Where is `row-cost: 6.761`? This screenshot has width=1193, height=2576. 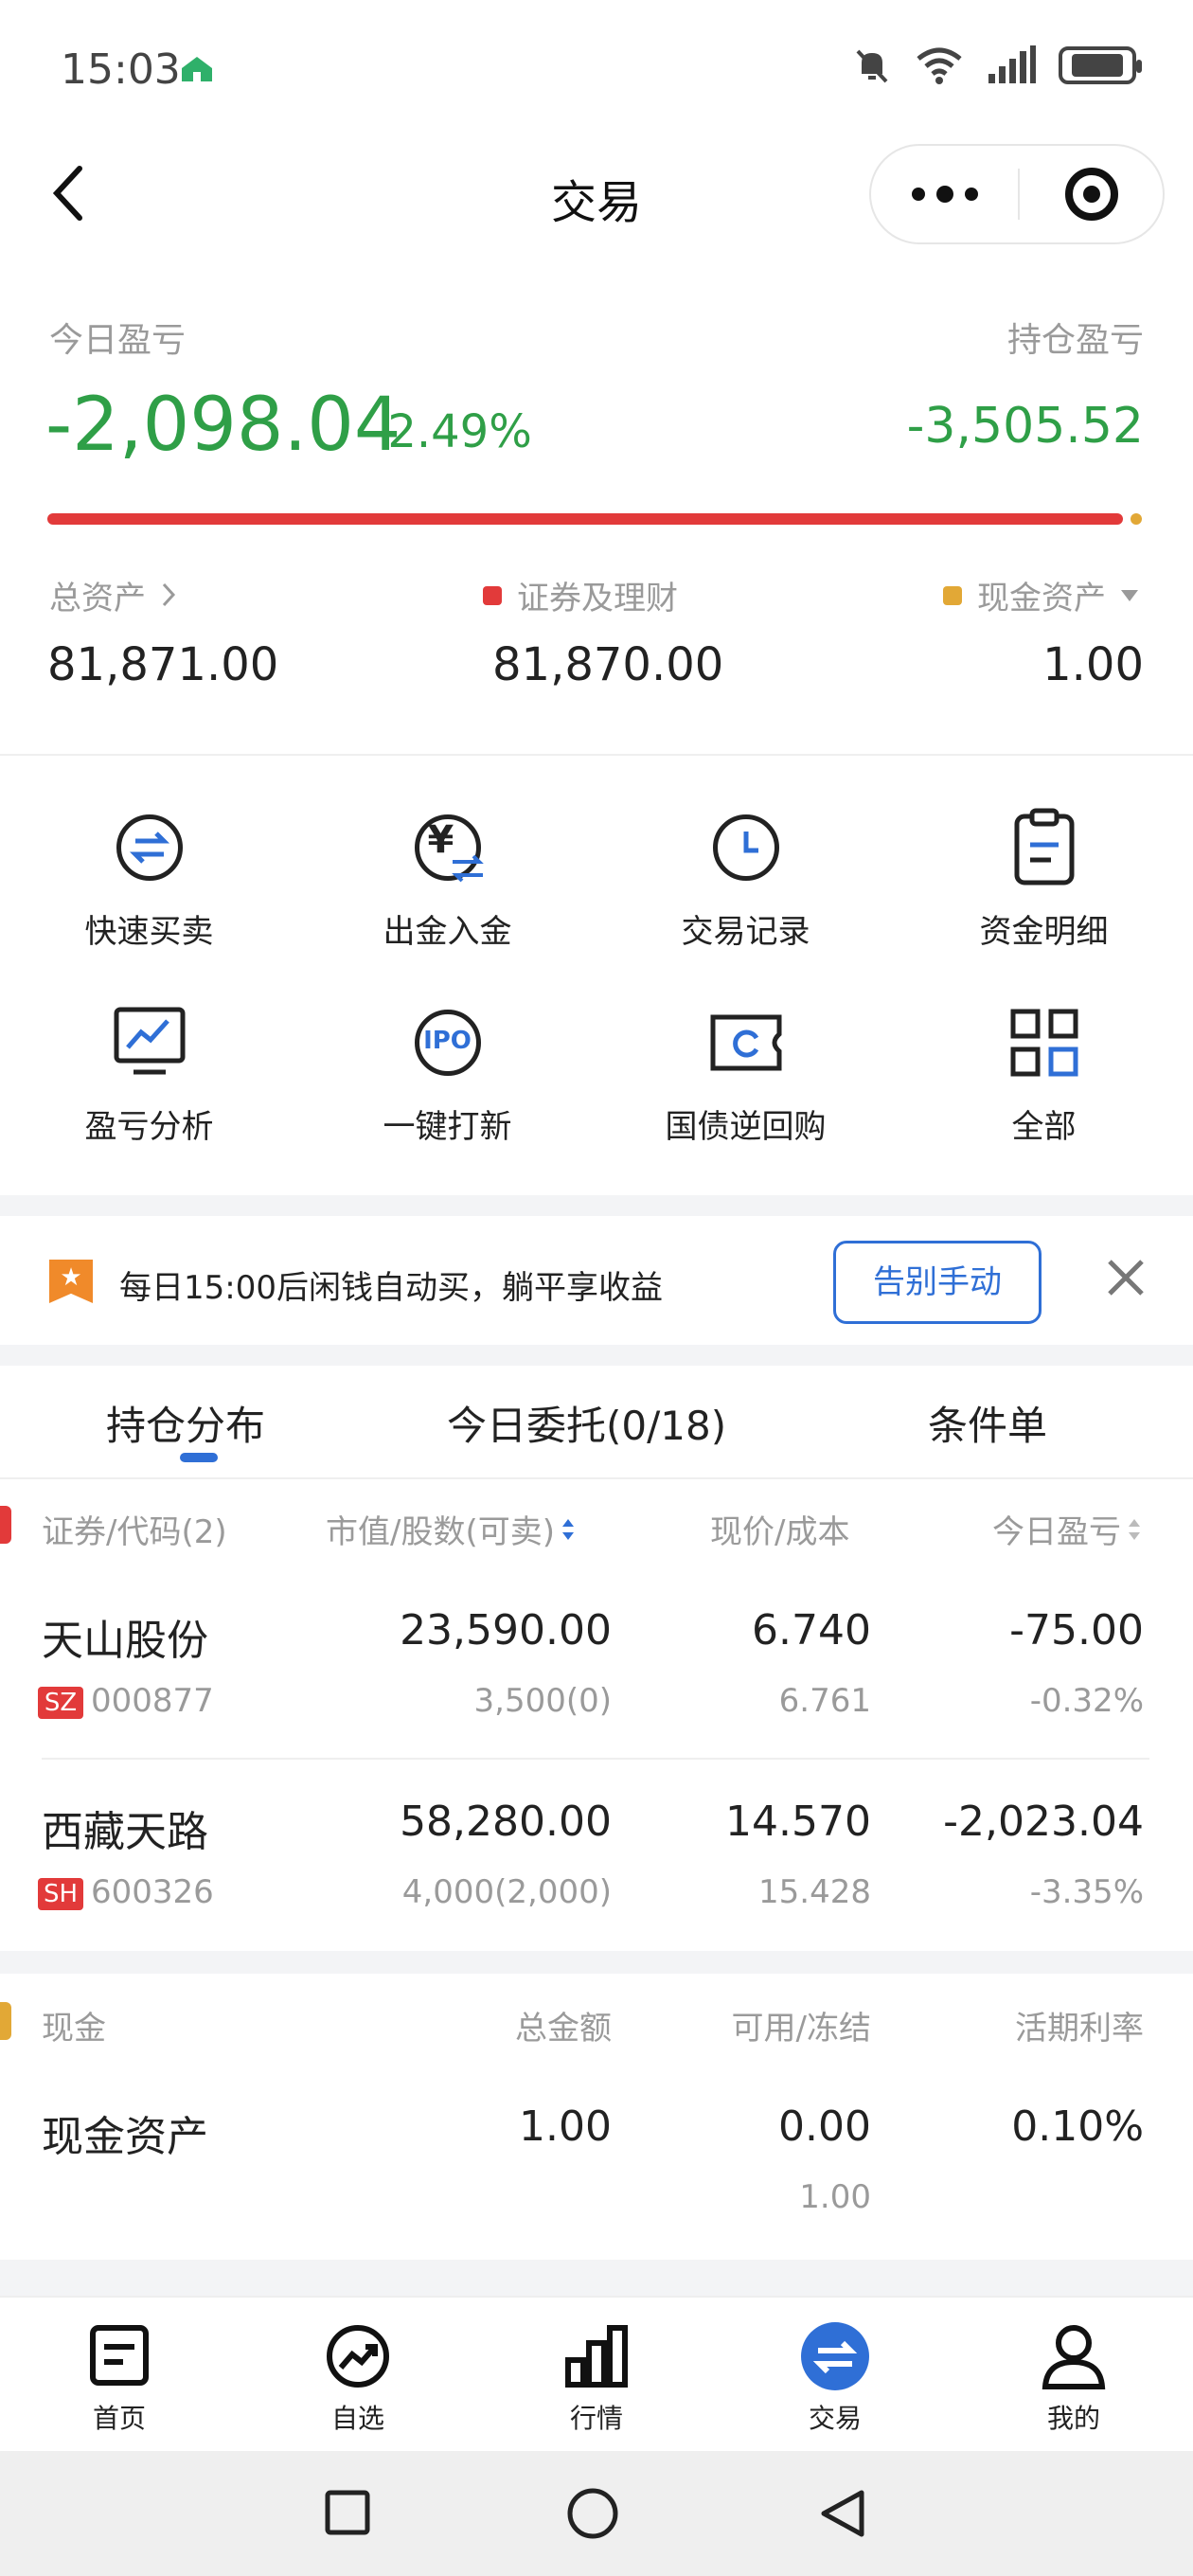 row-cost: 6.761 is located at coordinates (824, 1701).